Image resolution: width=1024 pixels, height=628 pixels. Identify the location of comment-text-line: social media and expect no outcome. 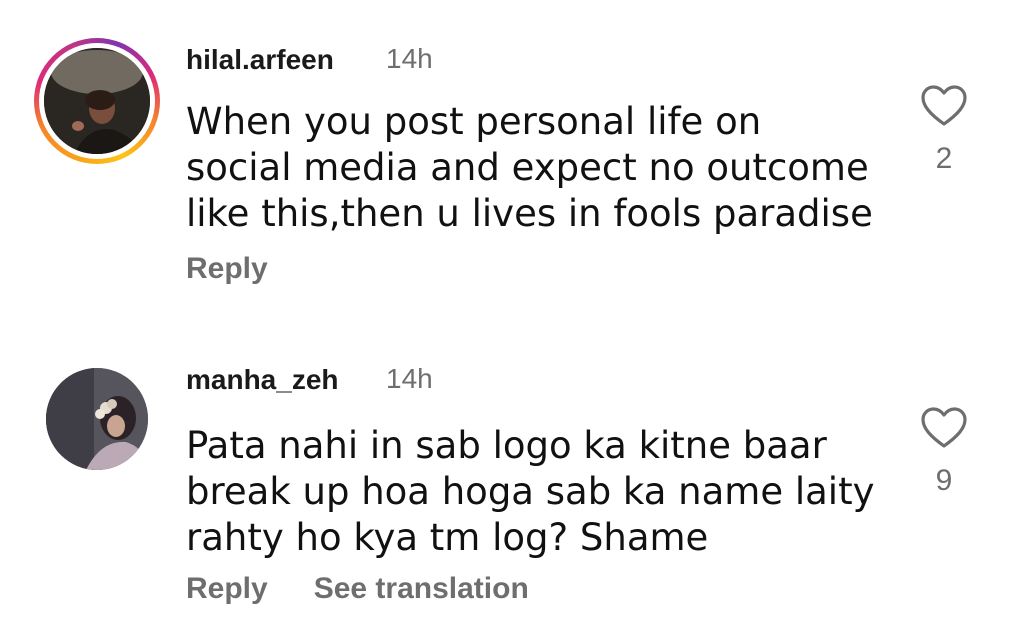
(527, 167).